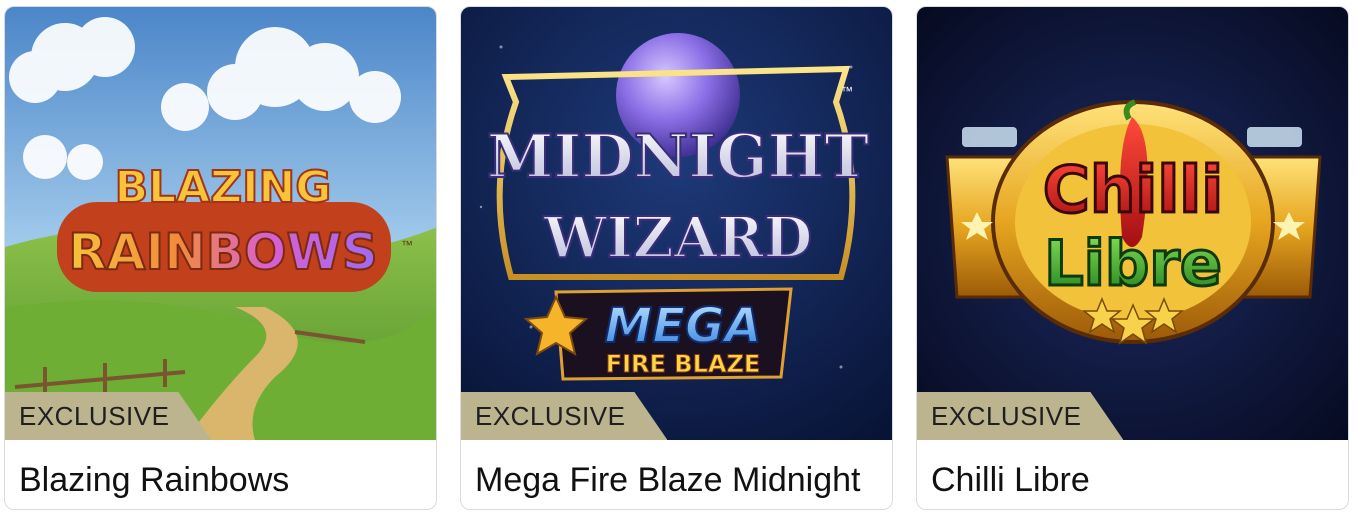 Image resolution: width=1357 pixels, height=516 pixels. I want to click on logo-line-1: Chilli, so click(1133, 191).